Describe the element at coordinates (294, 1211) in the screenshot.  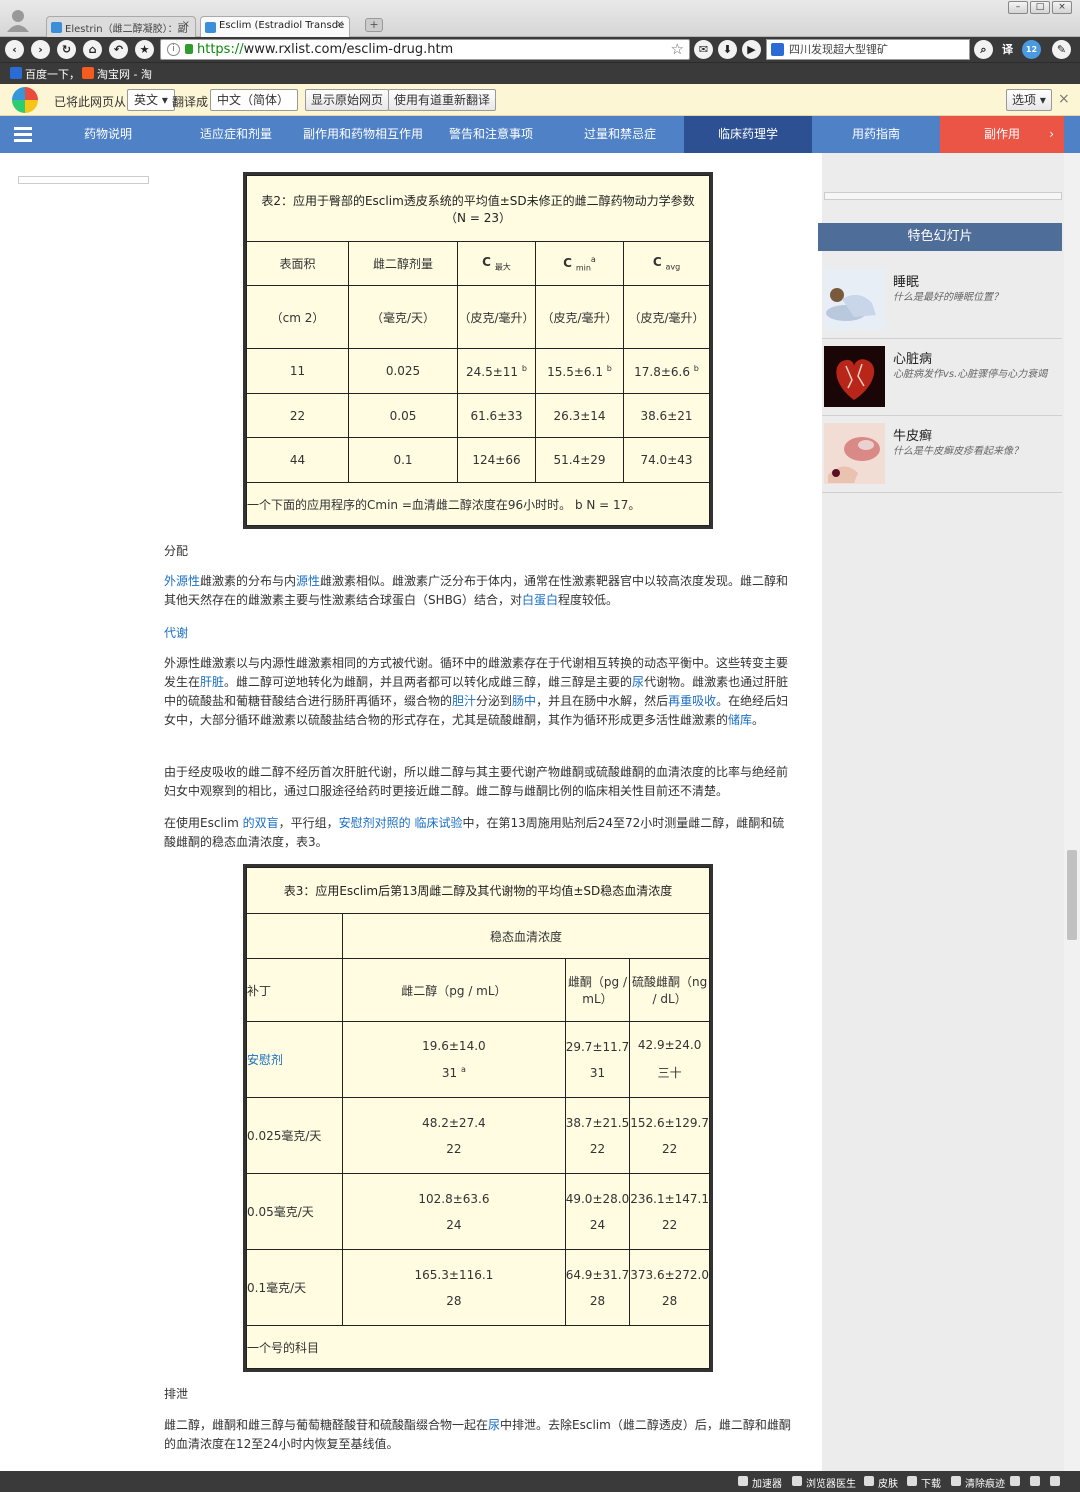
I see `table-cell: 0.05毫克/天` at that location.